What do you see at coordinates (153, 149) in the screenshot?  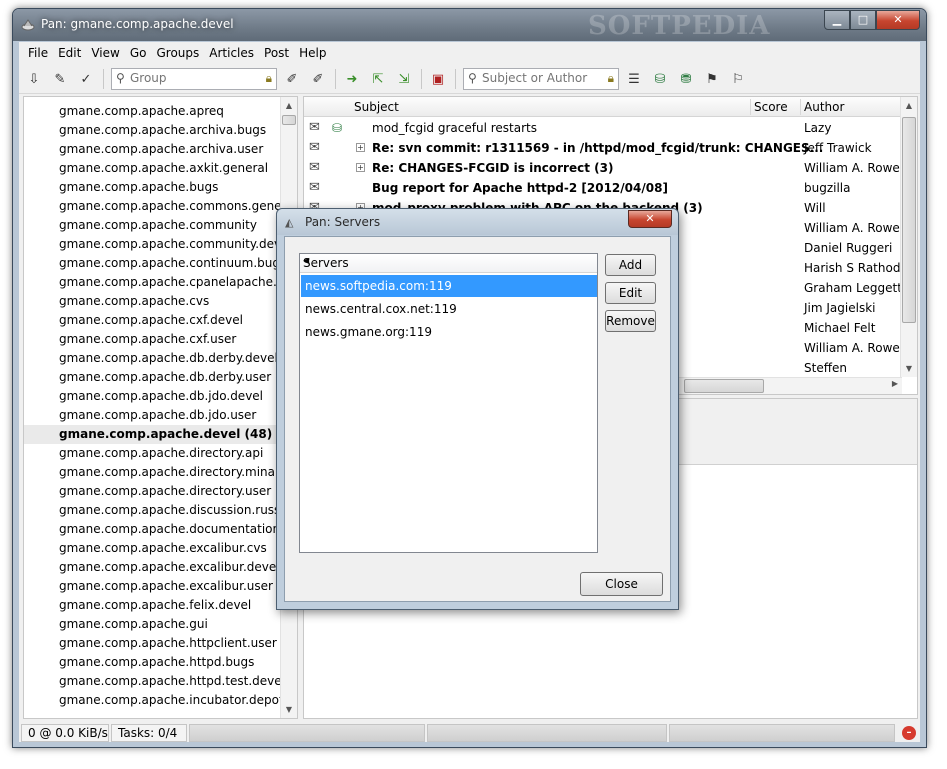 I see `group-list-item: gmane.comp.apache.archiva.user` at bounding box center [153, 149].